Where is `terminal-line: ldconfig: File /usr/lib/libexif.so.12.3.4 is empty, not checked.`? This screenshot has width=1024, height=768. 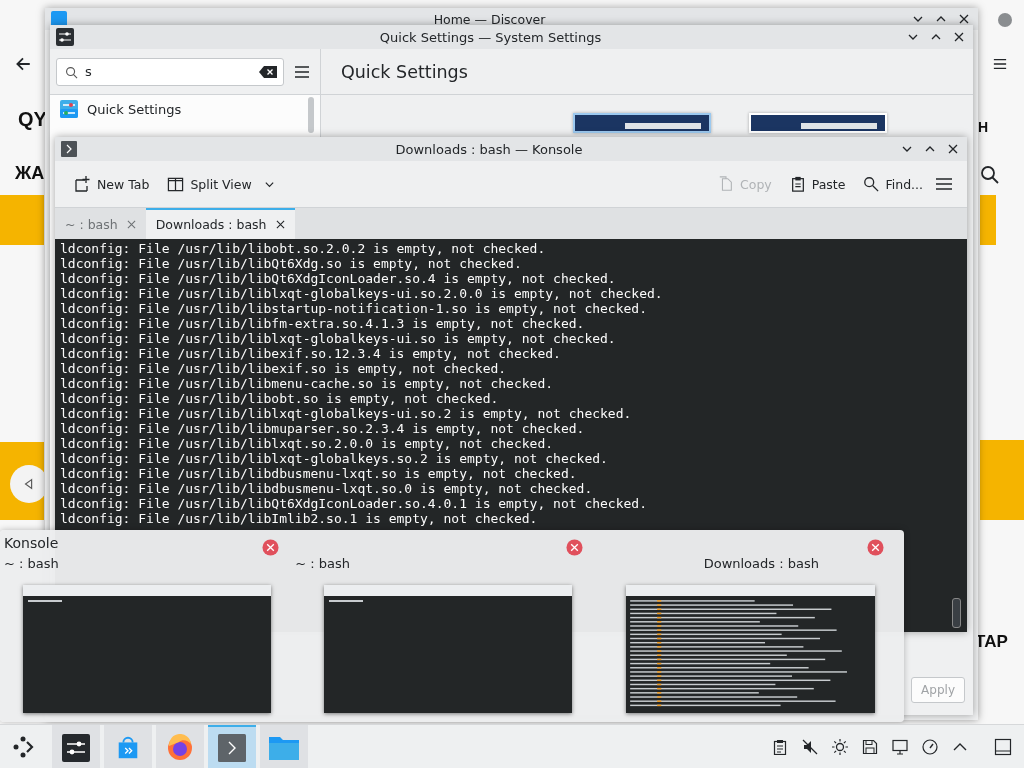 terminal-line: ldconfig: File /usr/lib/libexif.so.12.3.4 is empty, not checked. is located at coordinates (311, 353).